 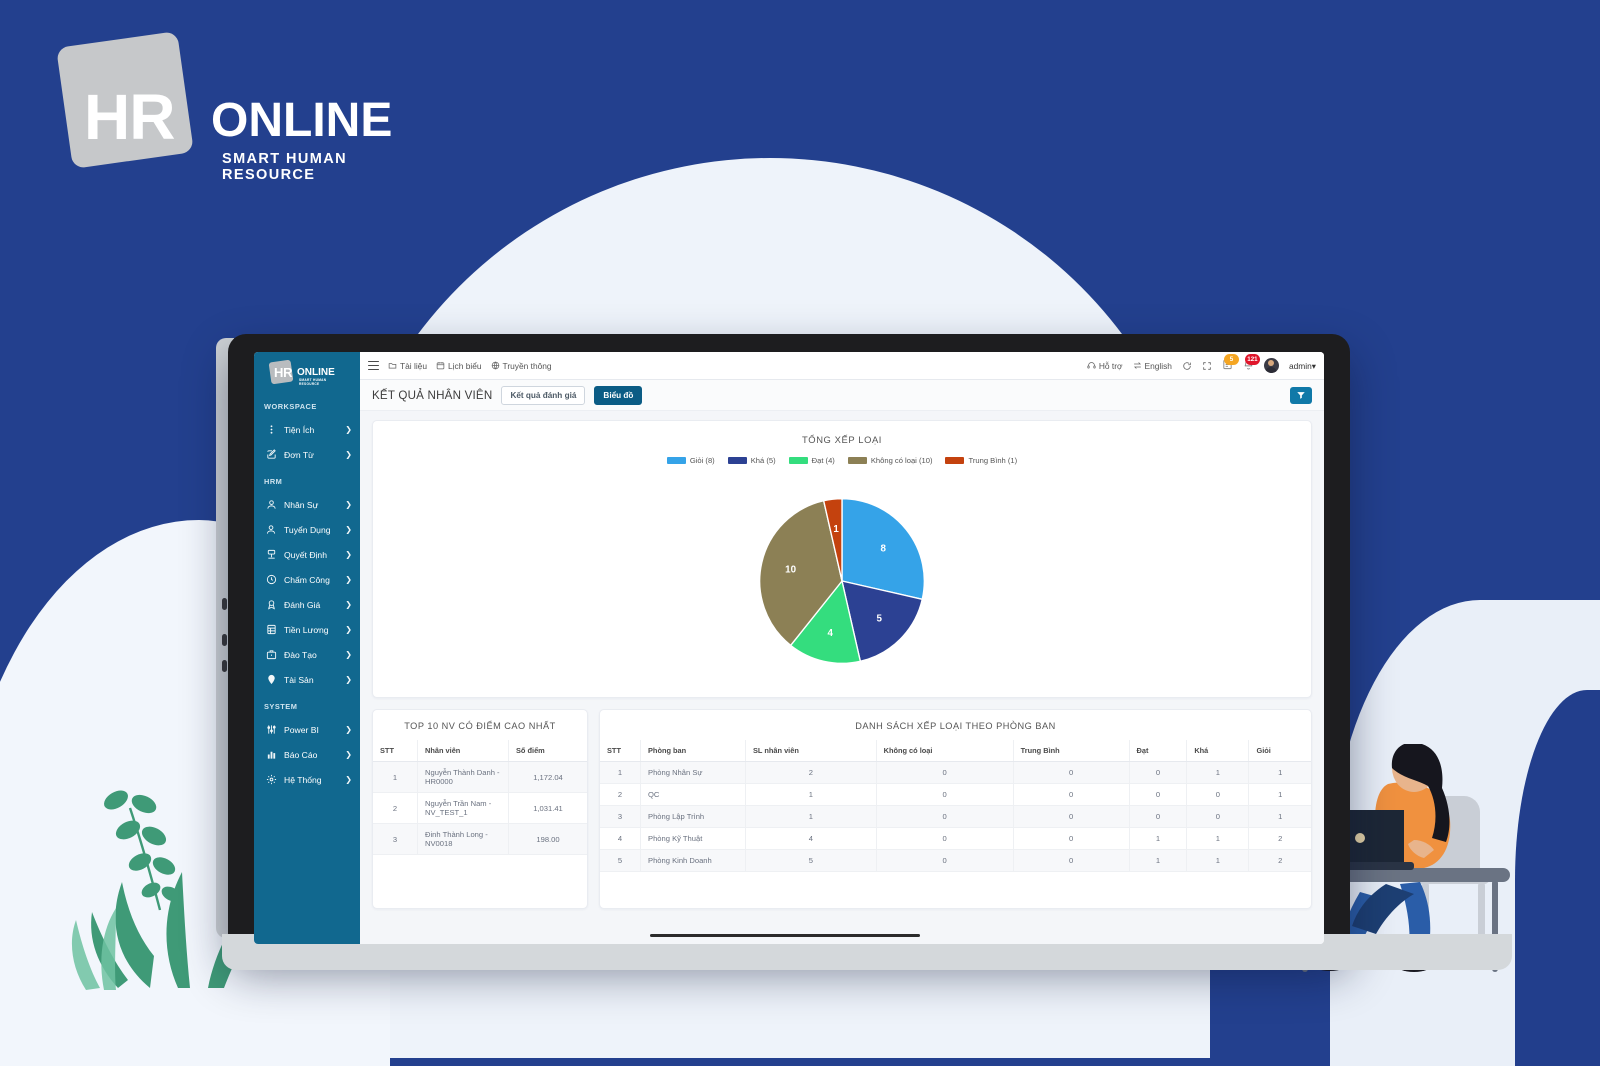 I want to click on topbar-right-group: Hỗ trợ English 5 121 admin▾, so click(x=1201, y=363).